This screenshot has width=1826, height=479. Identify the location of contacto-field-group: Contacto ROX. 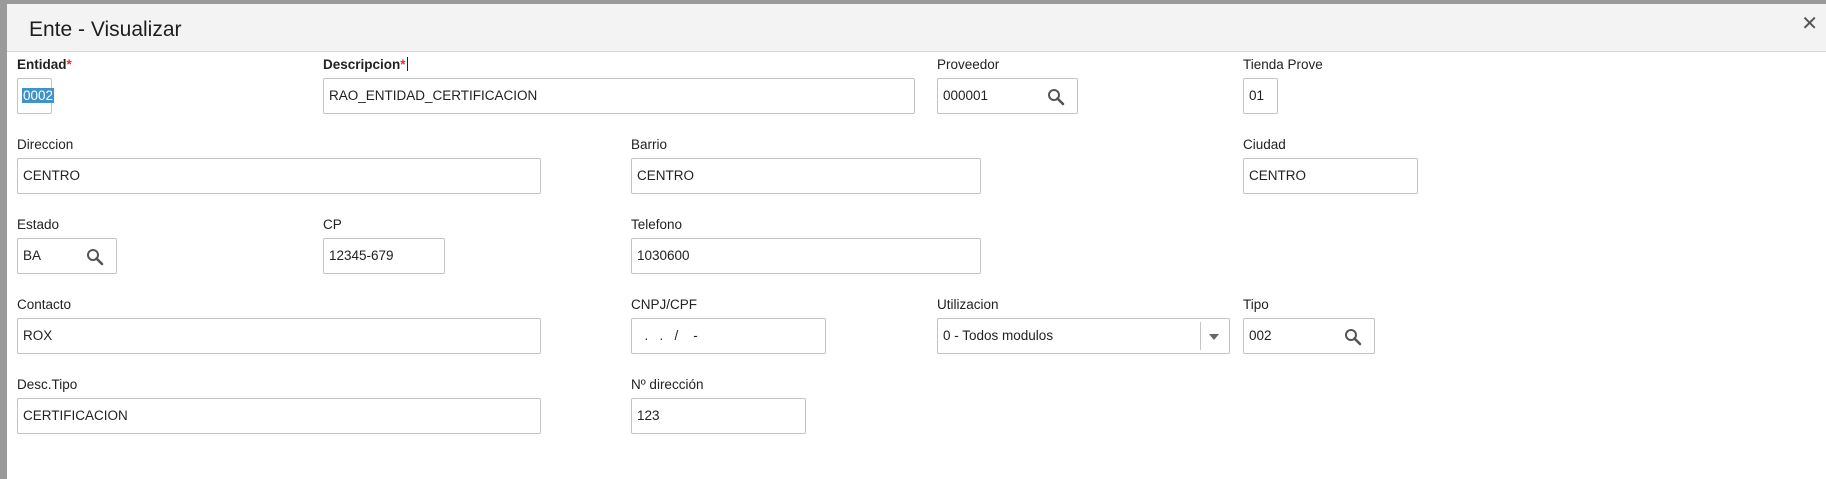
(279, 325).